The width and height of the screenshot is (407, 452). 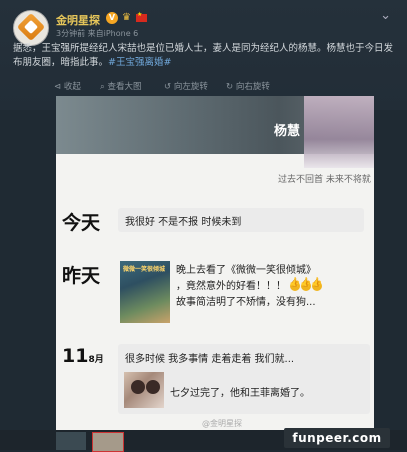 What do you see at coordinates (324, 180) in the screenshot?
I see `moments-slogan: 过去不回首 未来不将就` at bounding box center [324, 180].